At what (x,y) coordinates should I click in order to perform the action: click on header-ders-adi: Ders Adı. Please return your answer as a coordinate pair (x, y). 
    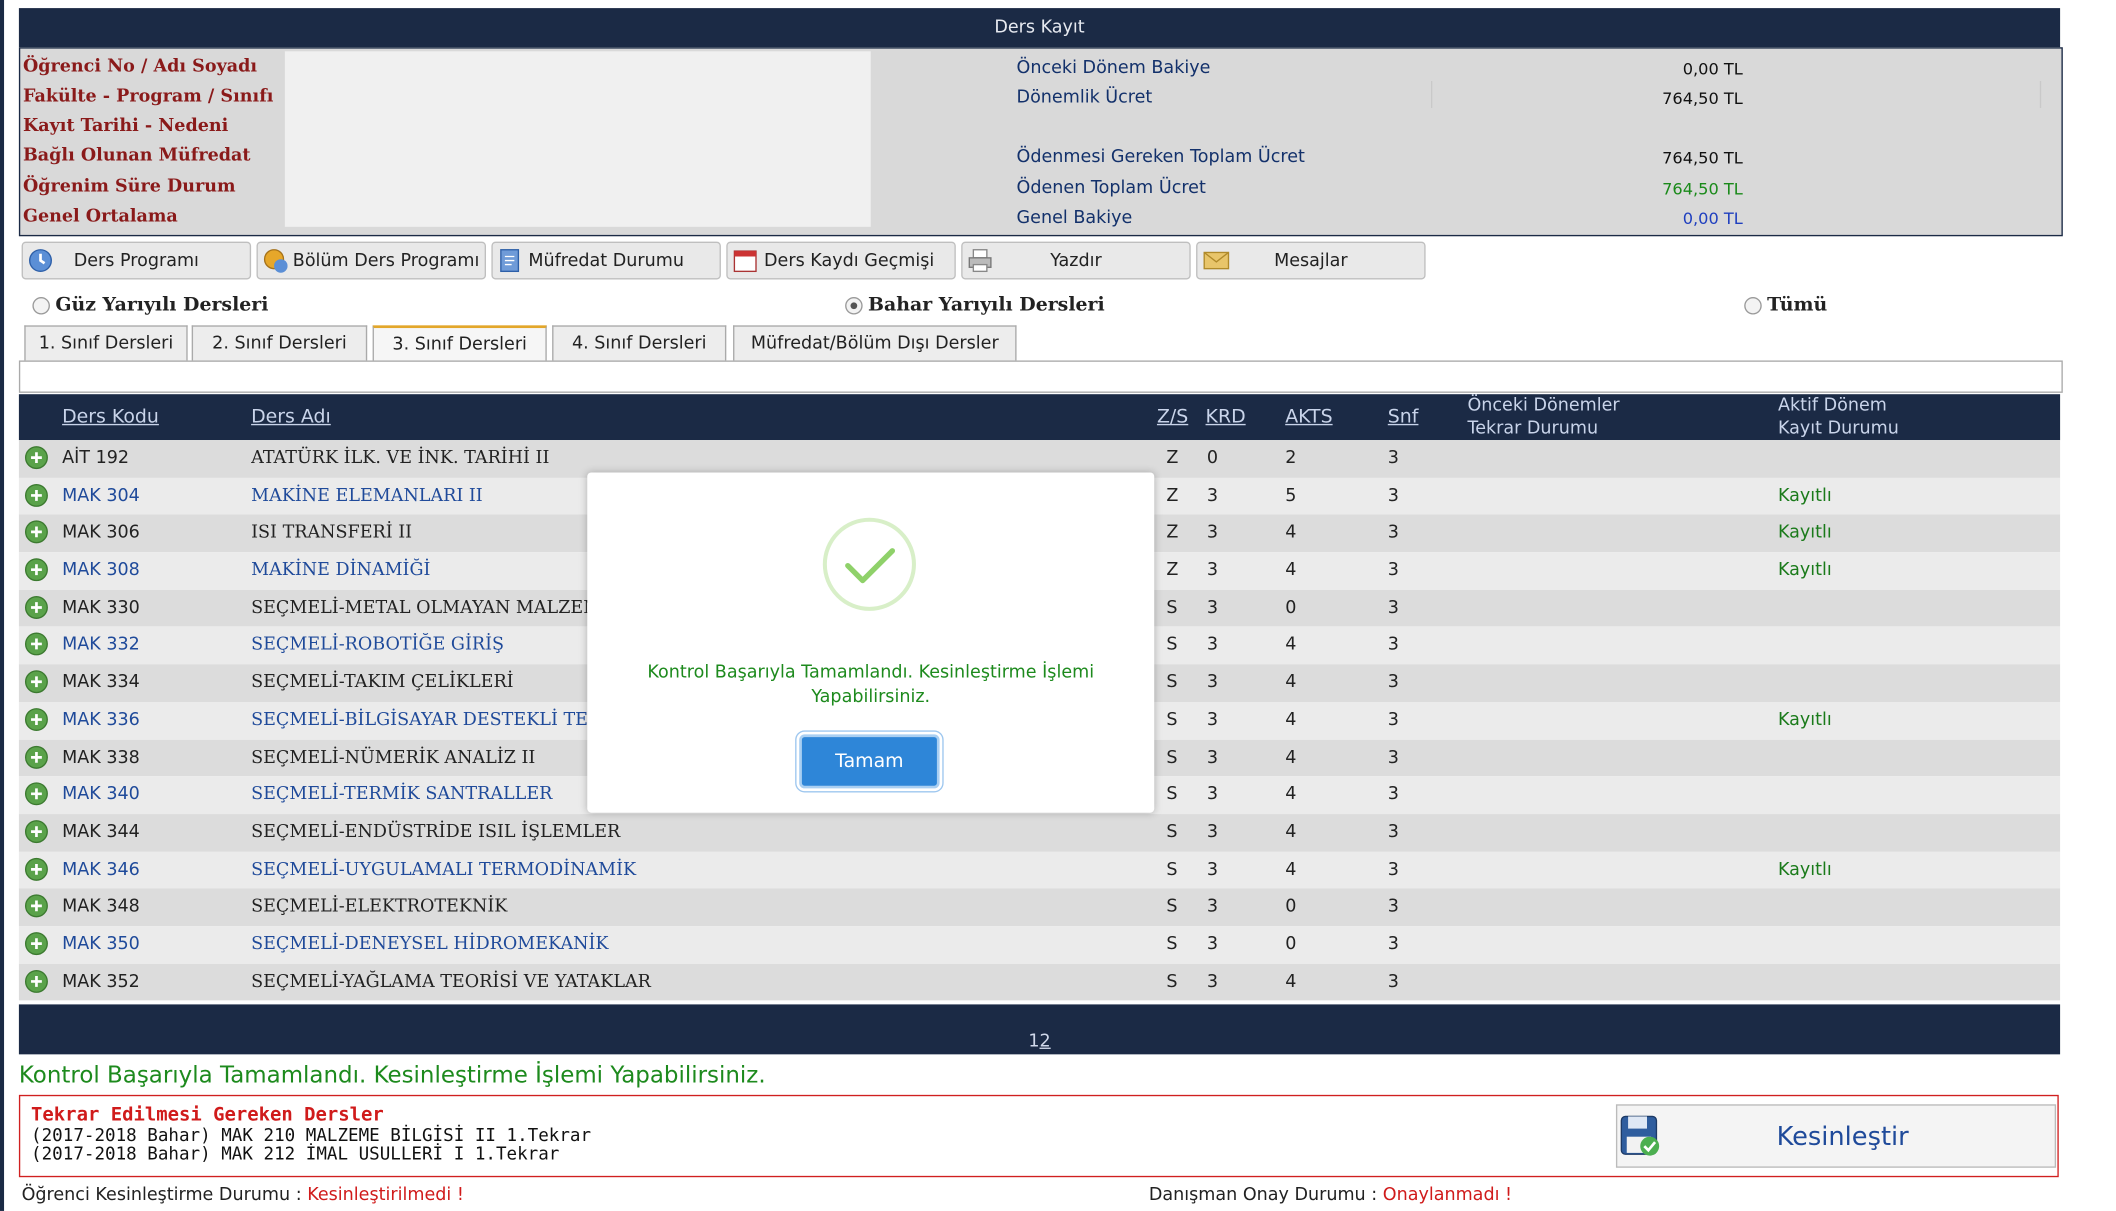
    Looking at the image, I should click on (291, 417).